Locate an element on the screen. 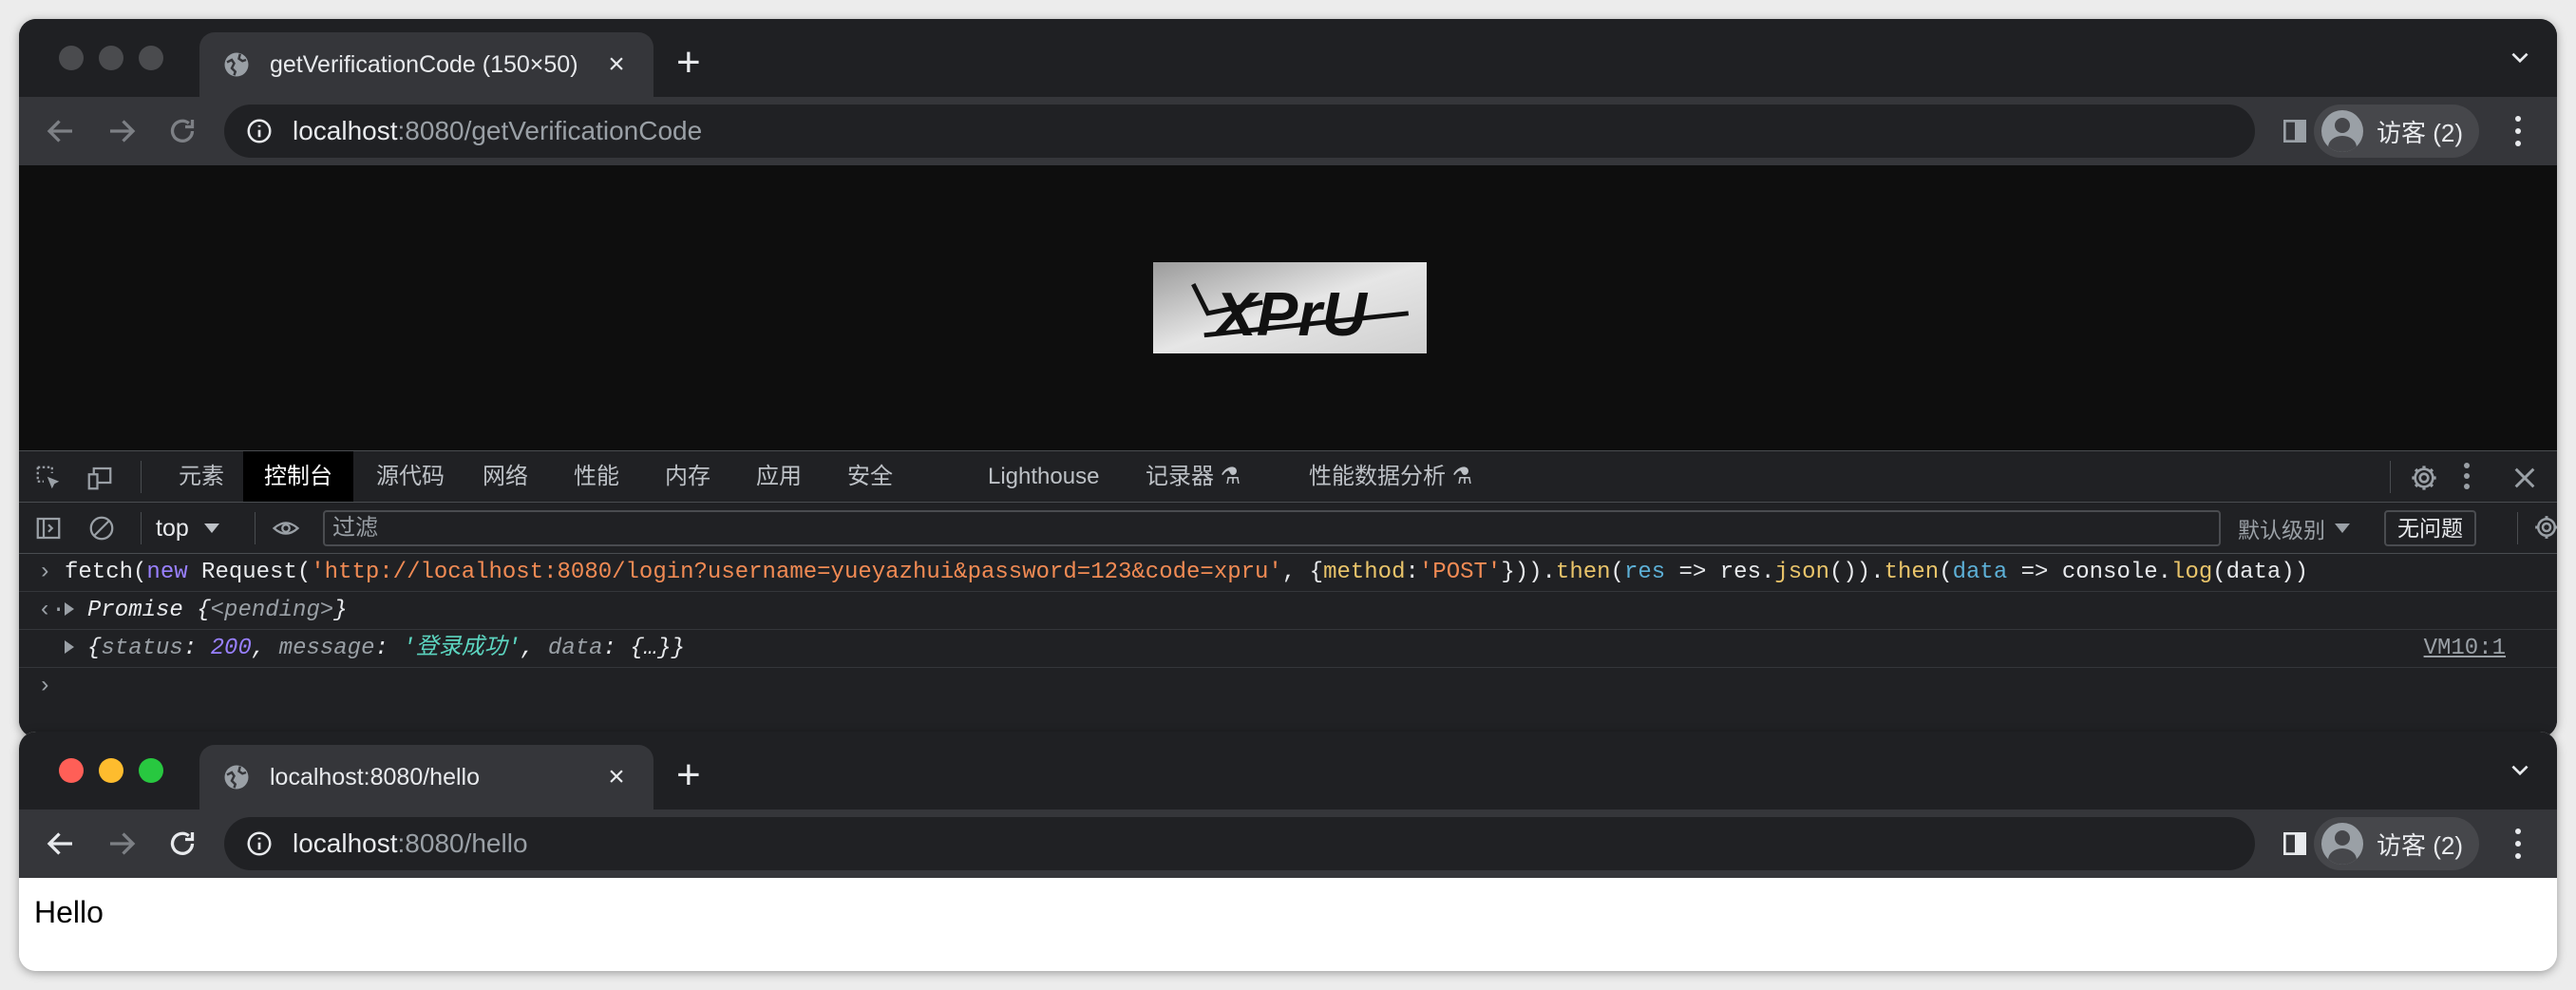 The width and height of the screenshot is (2576, 990). prompt-chevron-icon: › is located at coordinates (45, 686).